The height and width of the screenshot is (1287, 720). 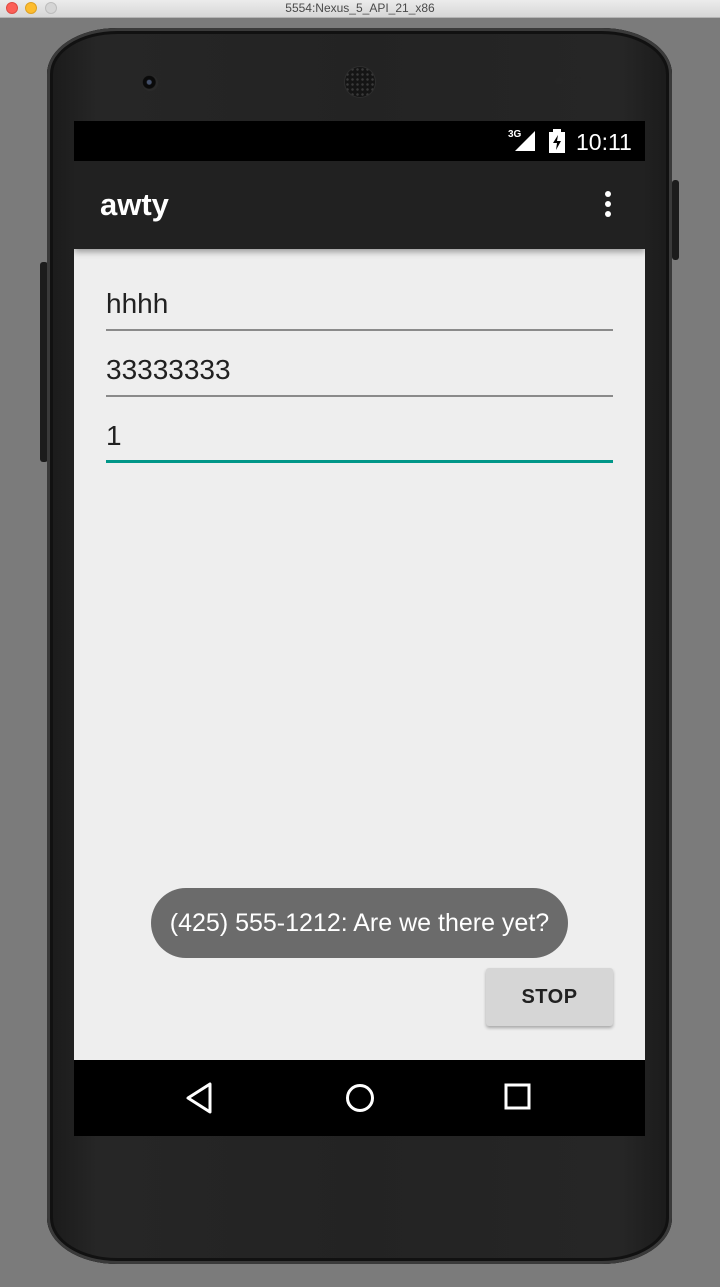 I want to click on battery-charging-icon, so click(x=557, y=141).